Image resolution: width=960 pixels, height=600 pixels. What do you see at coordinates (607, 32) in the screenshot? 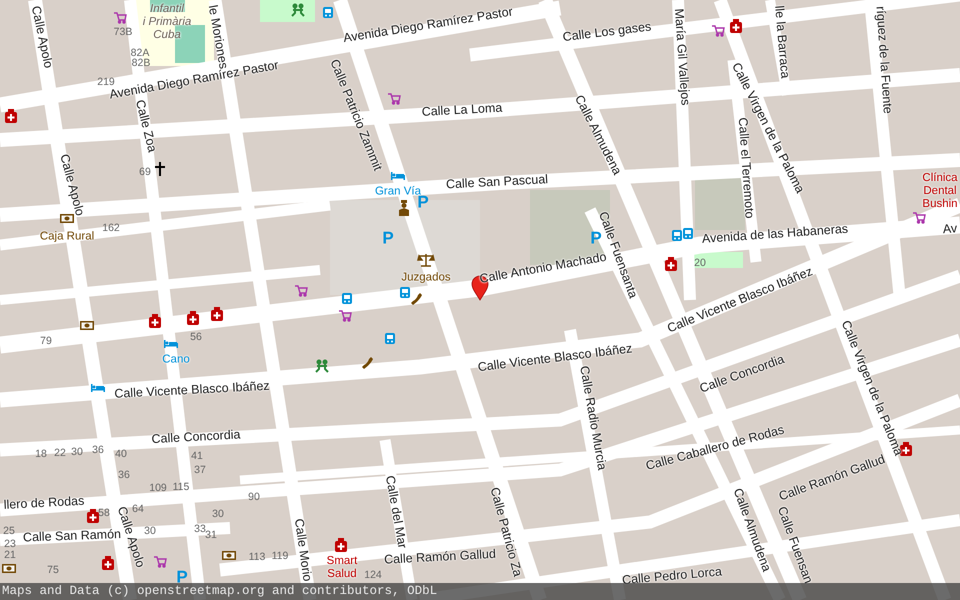
I see `street-label: Calle Los gases` at bounding box center [607, 32].